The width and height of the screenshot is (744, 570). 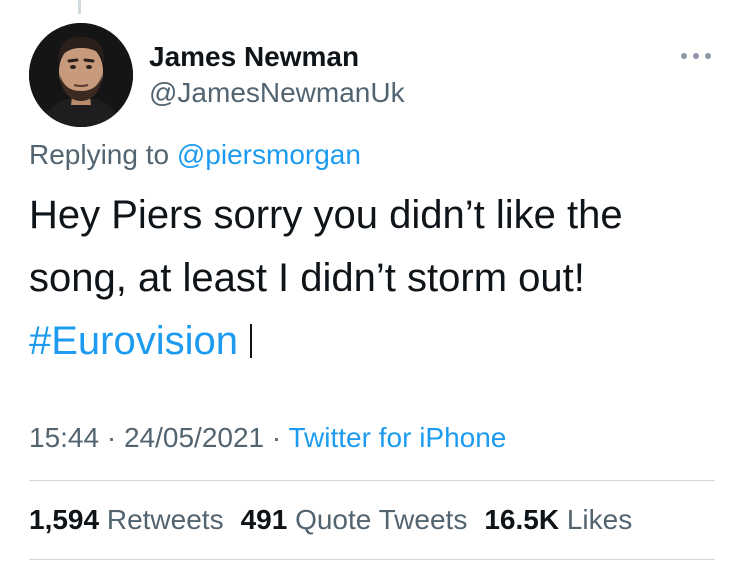 I want to click on tweet-time: 15:44, so click(x=64, y=437).